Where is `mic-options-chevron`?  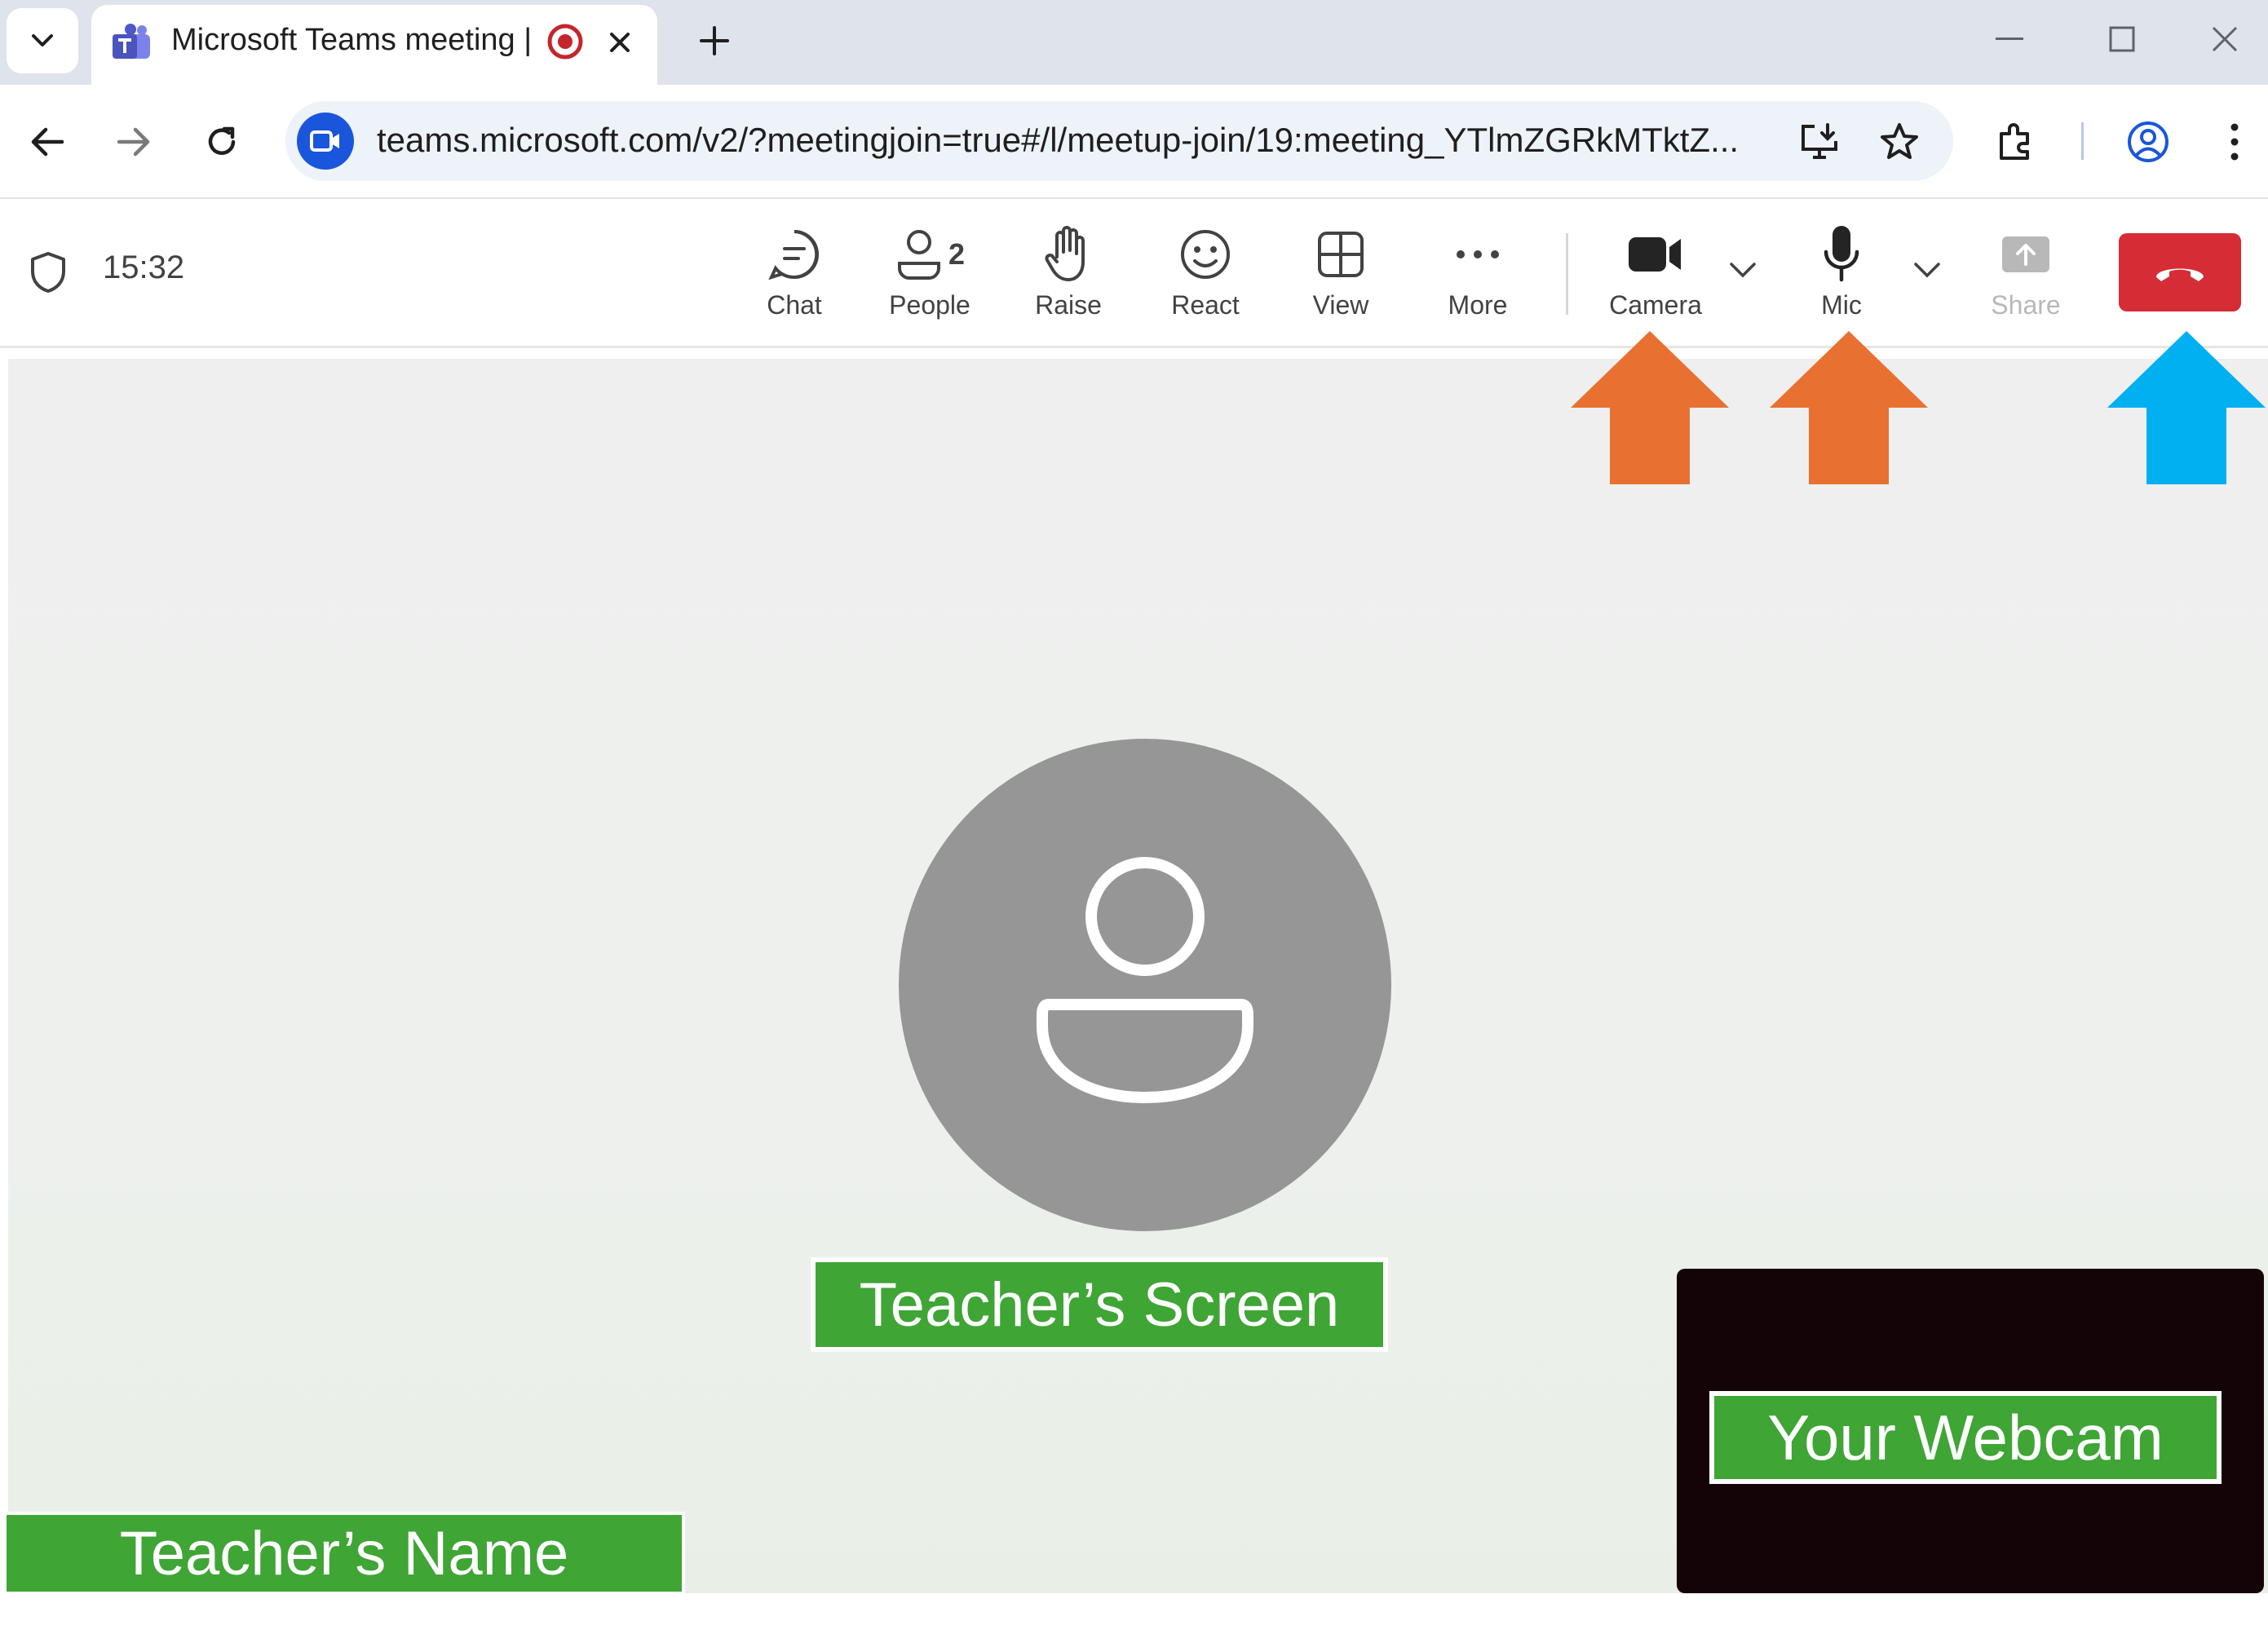
mic-options-chevron is located at coordinates (1927, 270).